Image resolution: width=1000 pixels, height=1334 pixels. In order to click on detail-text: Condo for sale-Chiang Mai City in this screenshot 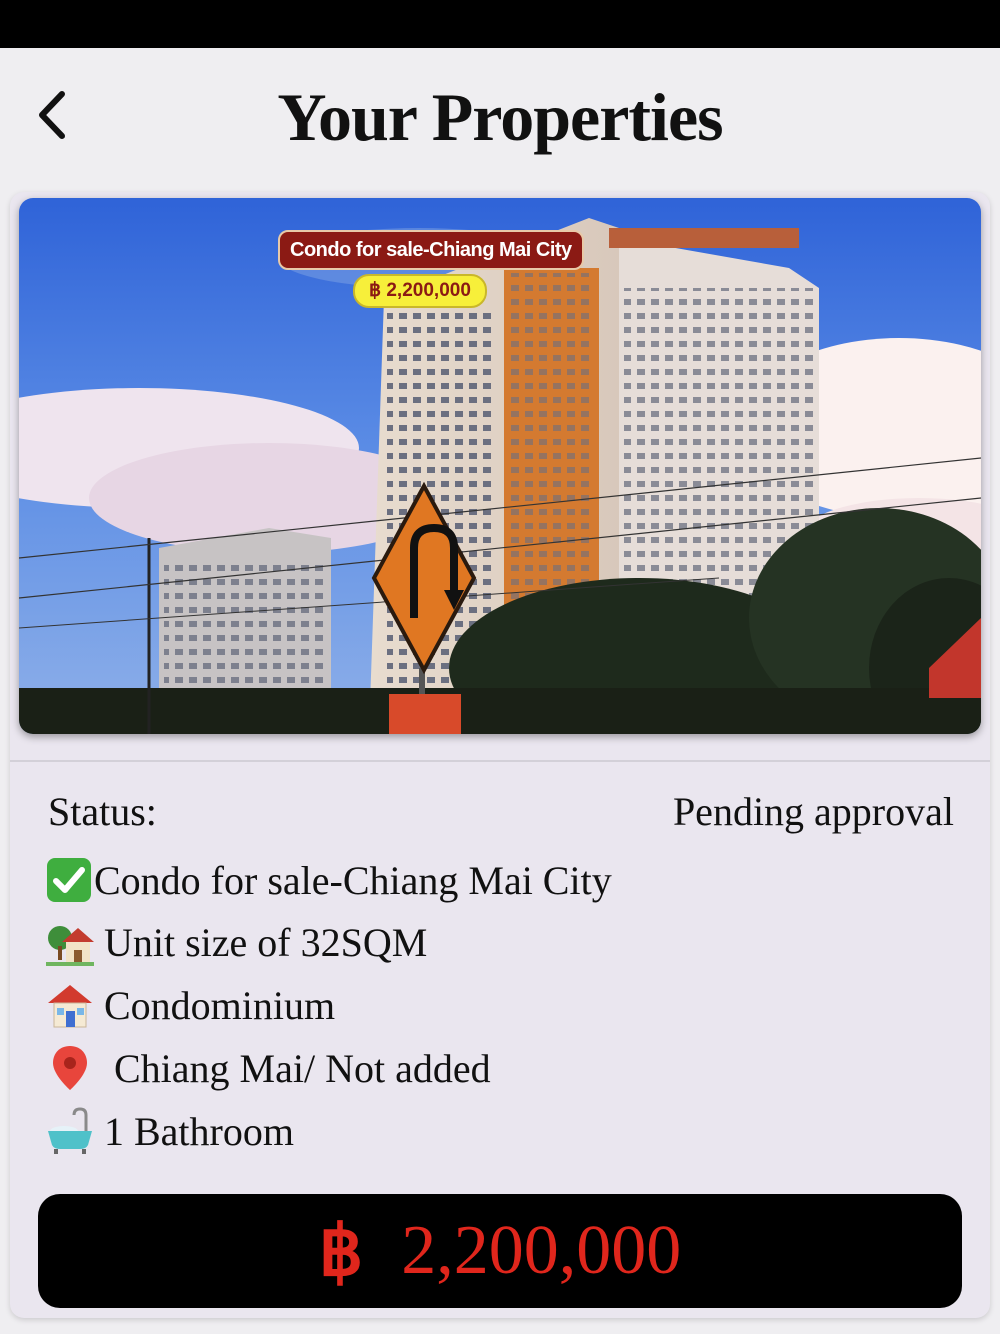, I will do `click(353, 880)`.